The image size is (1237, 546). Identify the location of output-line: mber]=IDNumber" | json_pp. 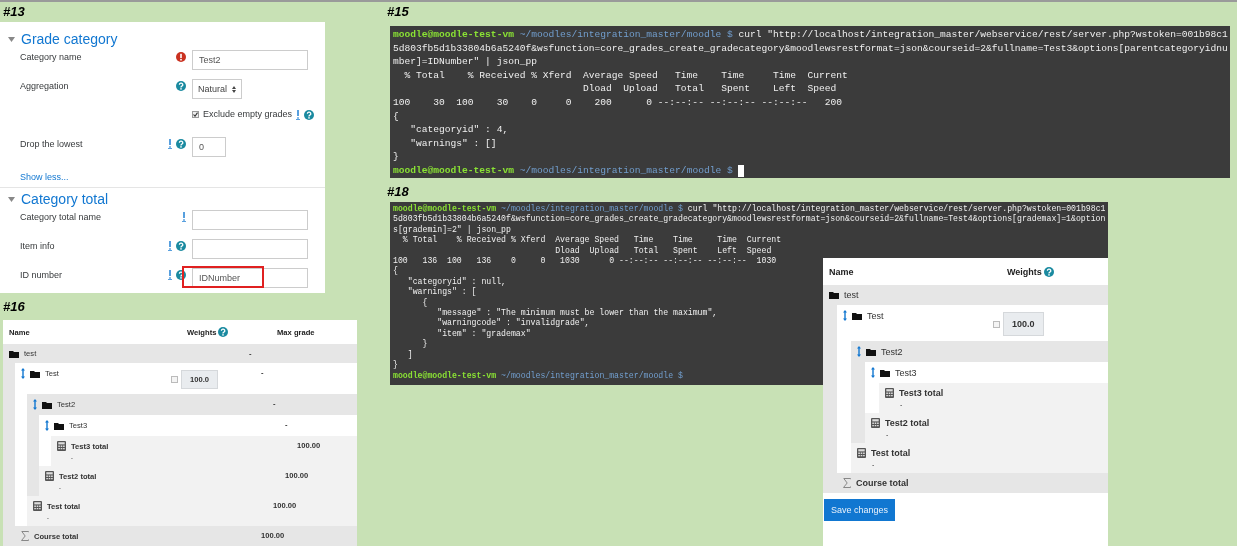
(465, 62).